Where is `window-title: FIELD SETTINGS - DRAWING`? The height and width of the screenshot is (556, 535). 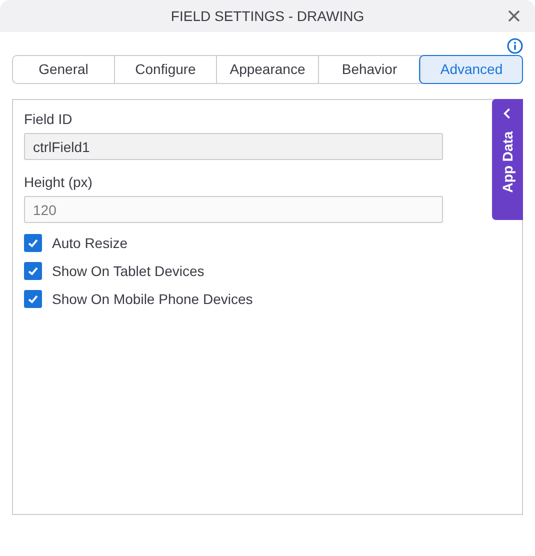
window-title: FIELD SETTINGS - DRAWING is located at coordinates (267, 16).